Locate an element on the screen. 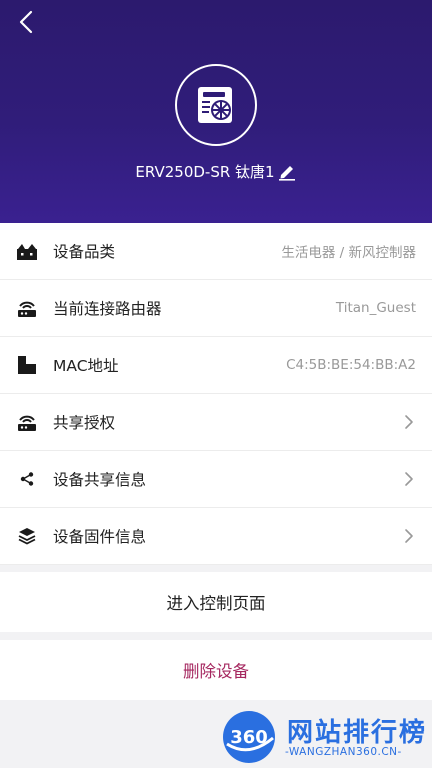 The width and height of the screenshot is (432, 768). watermark-logo: 360 网站排行榜 -WANGZHAN360.CN- is located at coordinates (324, 735).